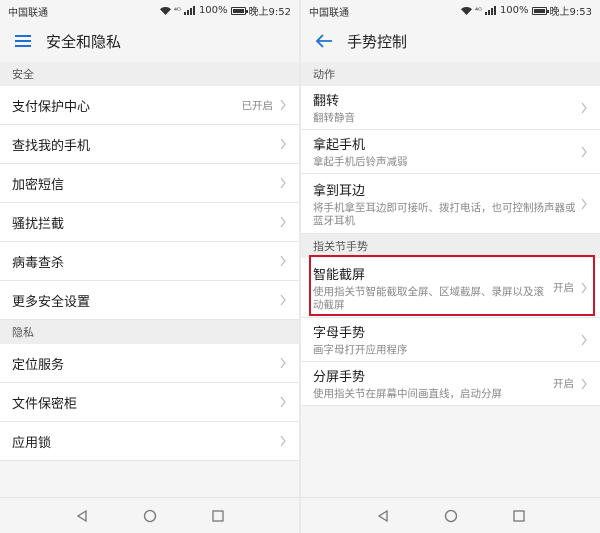 The width and height of the screenshot is (600, 533). Describe the element at coordinates (149, 332) in the screenshot. I see `section-header-privacy: 隐私` at that location.